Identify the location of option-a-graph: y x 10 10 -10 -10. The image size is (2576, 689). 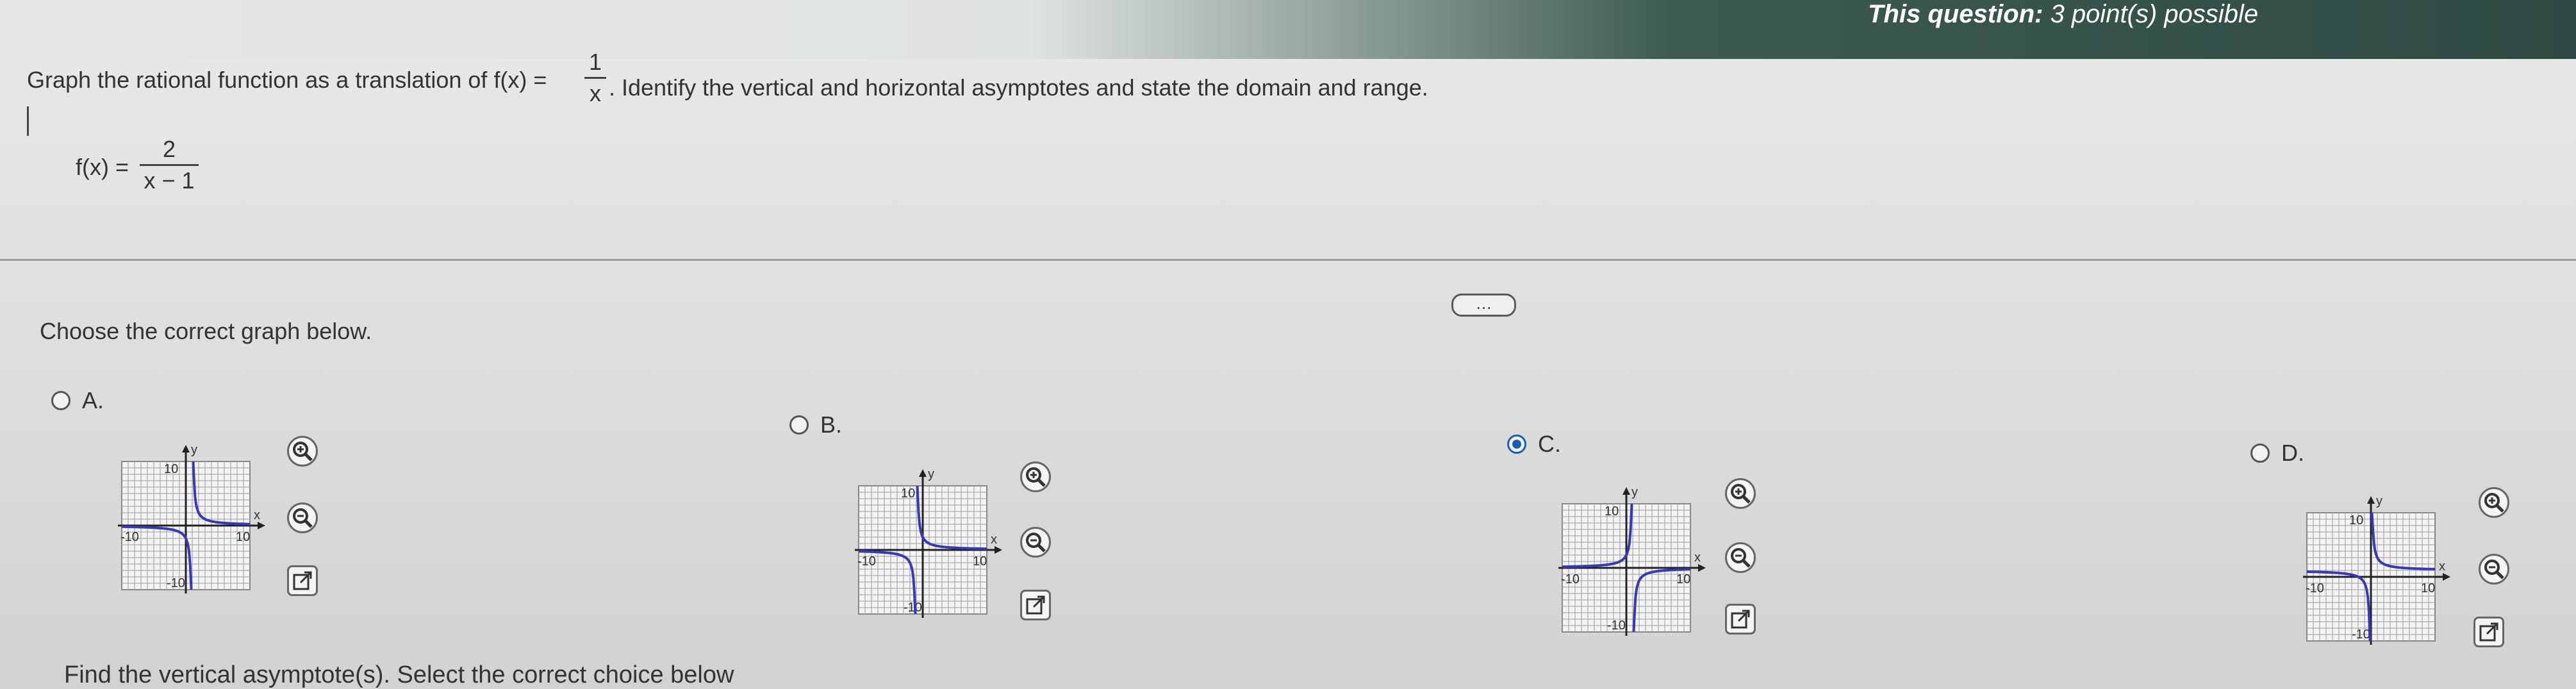
(191, 518).